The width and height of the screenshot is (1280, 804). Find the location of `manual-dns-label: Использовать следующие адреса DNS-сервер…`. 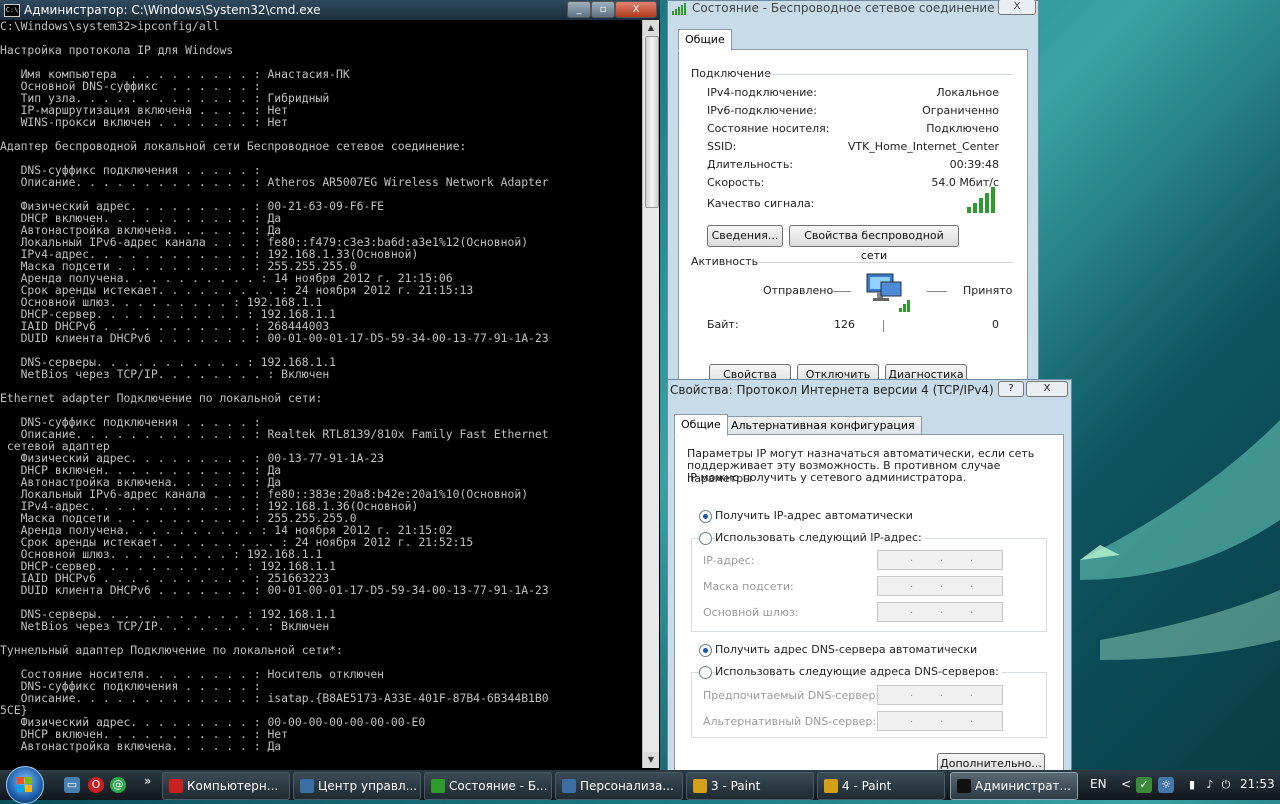

manual-dns-label: Использовать следующие адреса DNS-сервер… is located at coordinates (858, 671).